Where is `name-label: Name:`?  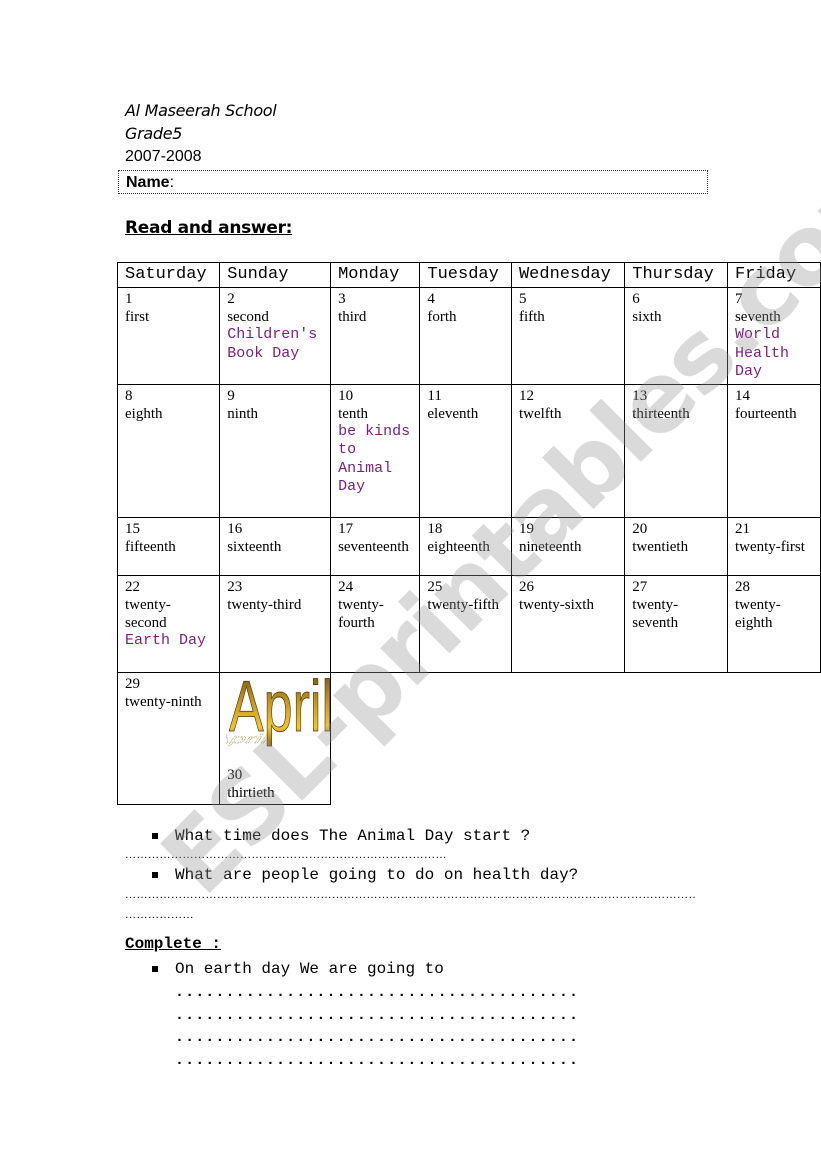 name-label: Name: is located at coordinates (150, 183).